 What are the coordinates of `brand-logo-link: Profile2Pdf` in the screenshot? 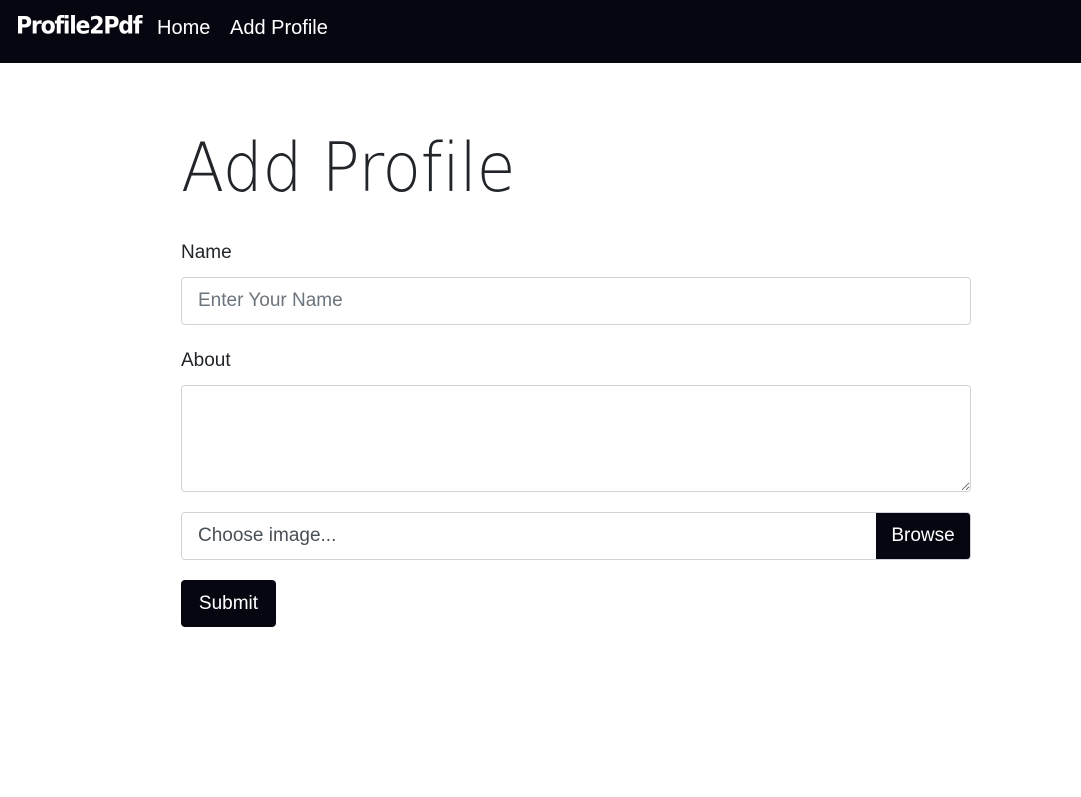 It's located at (79, 26).